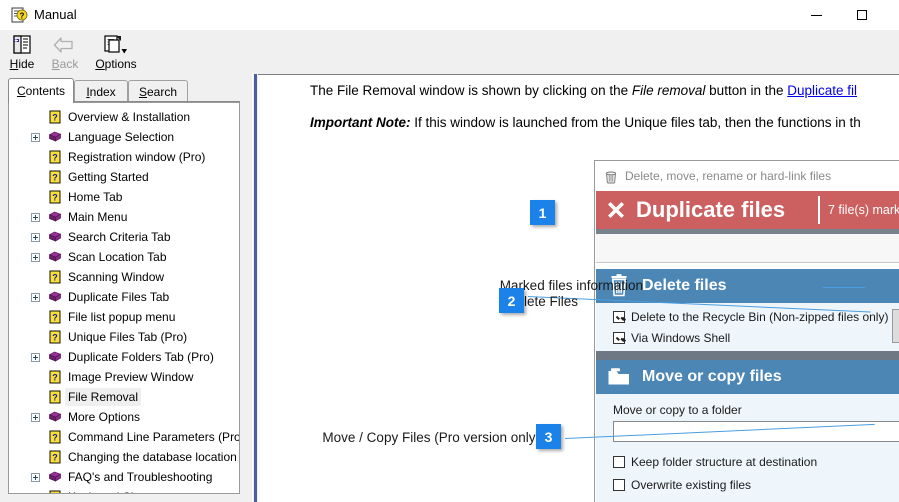 This screenshot has height=502, width=899. I want to click on tree-item-duplicate-folders-tab-pro: Duplicate Folders Tab (Pro), so click(124, 357).